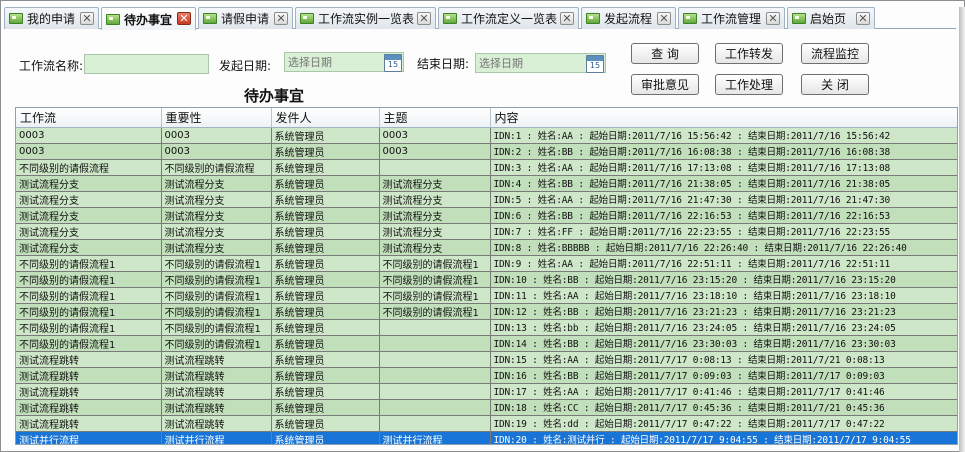 The image size is (965, 452). I want to click on start-date-field: 15, so click(344, 62).